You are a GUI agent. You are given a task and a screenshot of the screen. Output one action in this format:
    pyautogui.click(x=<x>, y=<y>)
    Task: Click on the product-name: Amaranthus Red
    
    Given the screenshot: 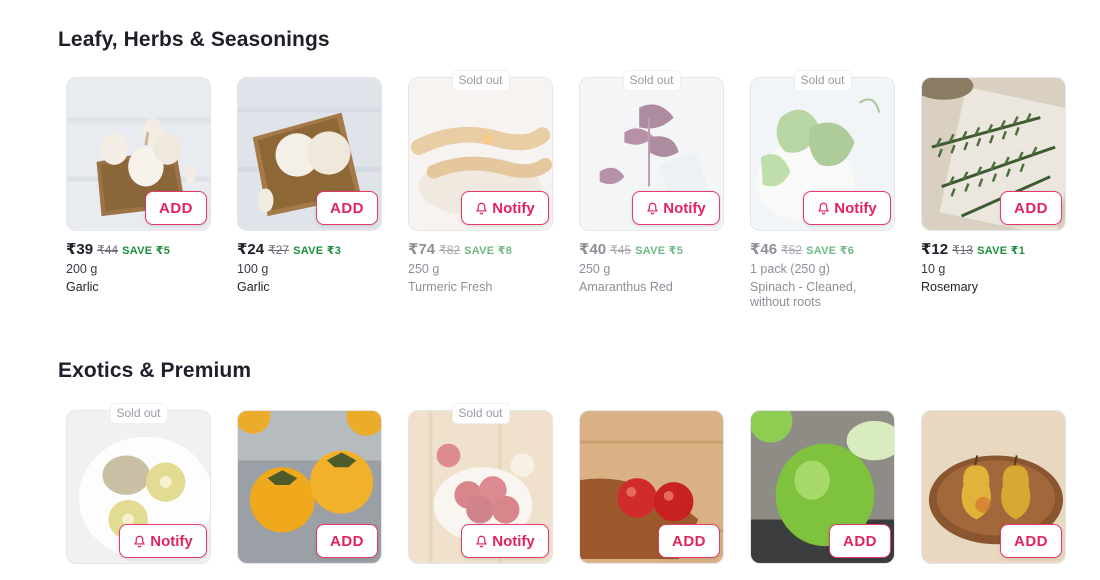 What is the action you would take?
    pyautogui.click(x=626, y=287)
    